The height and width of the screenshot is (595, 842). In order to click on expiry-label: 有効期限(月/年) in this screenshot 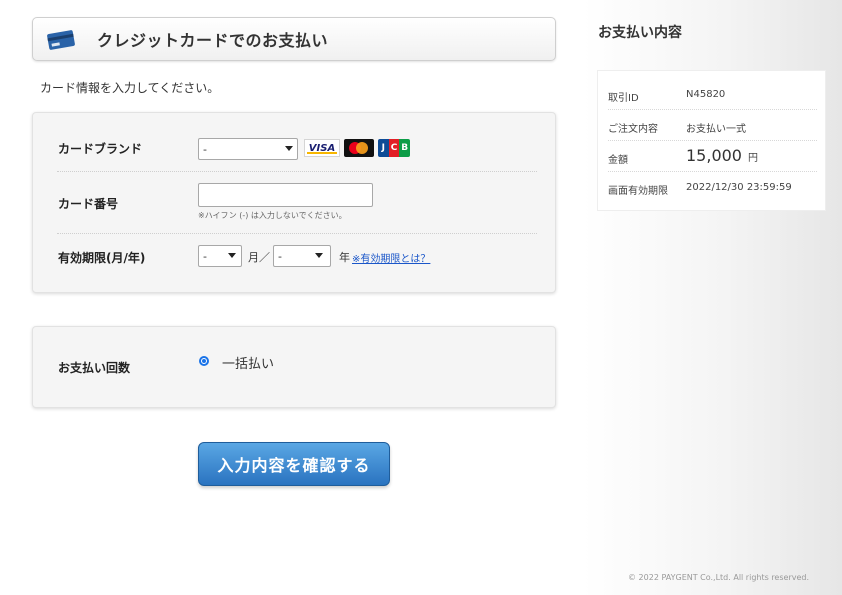, I will do `click(102, 258)`.